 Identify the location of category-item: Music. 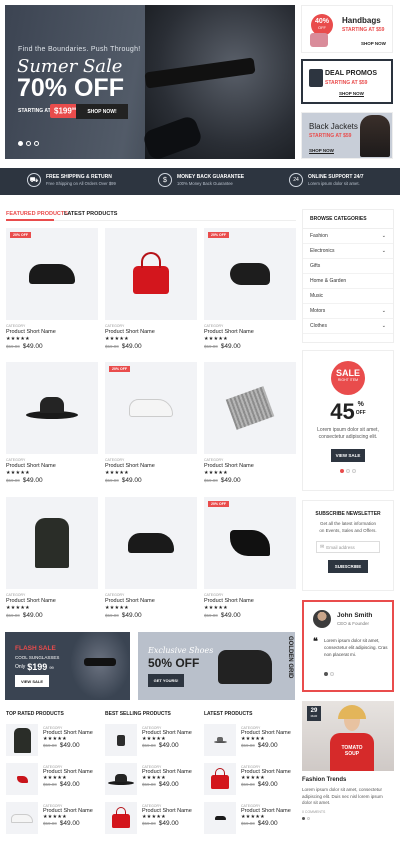
(348, 296).